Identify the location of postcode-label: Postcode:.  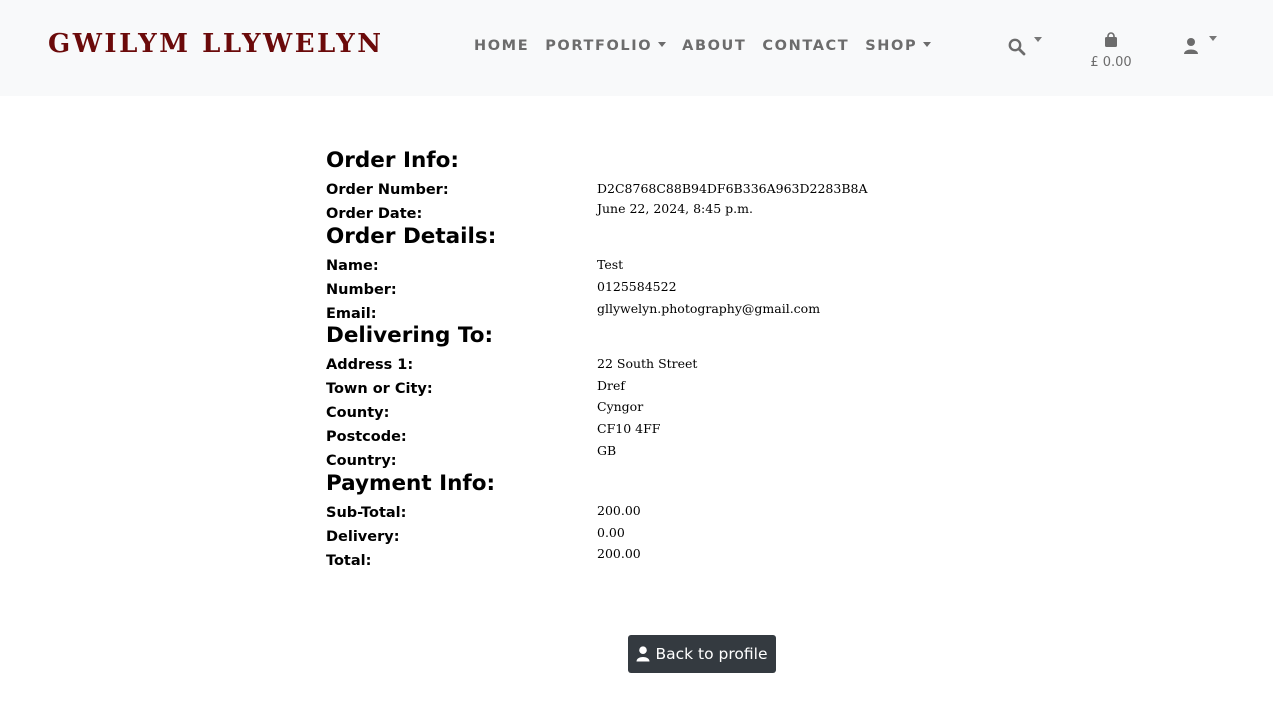
(366, 437).